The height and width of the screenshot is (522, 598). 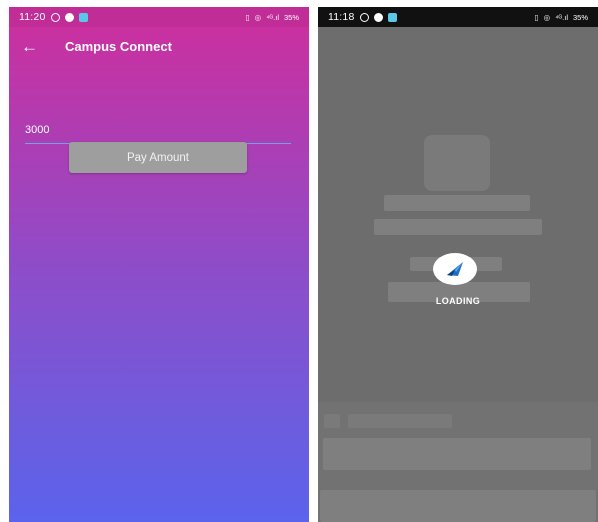 I want to click on pay-amount-button: Pay Amount, so click(x=158, y=157).